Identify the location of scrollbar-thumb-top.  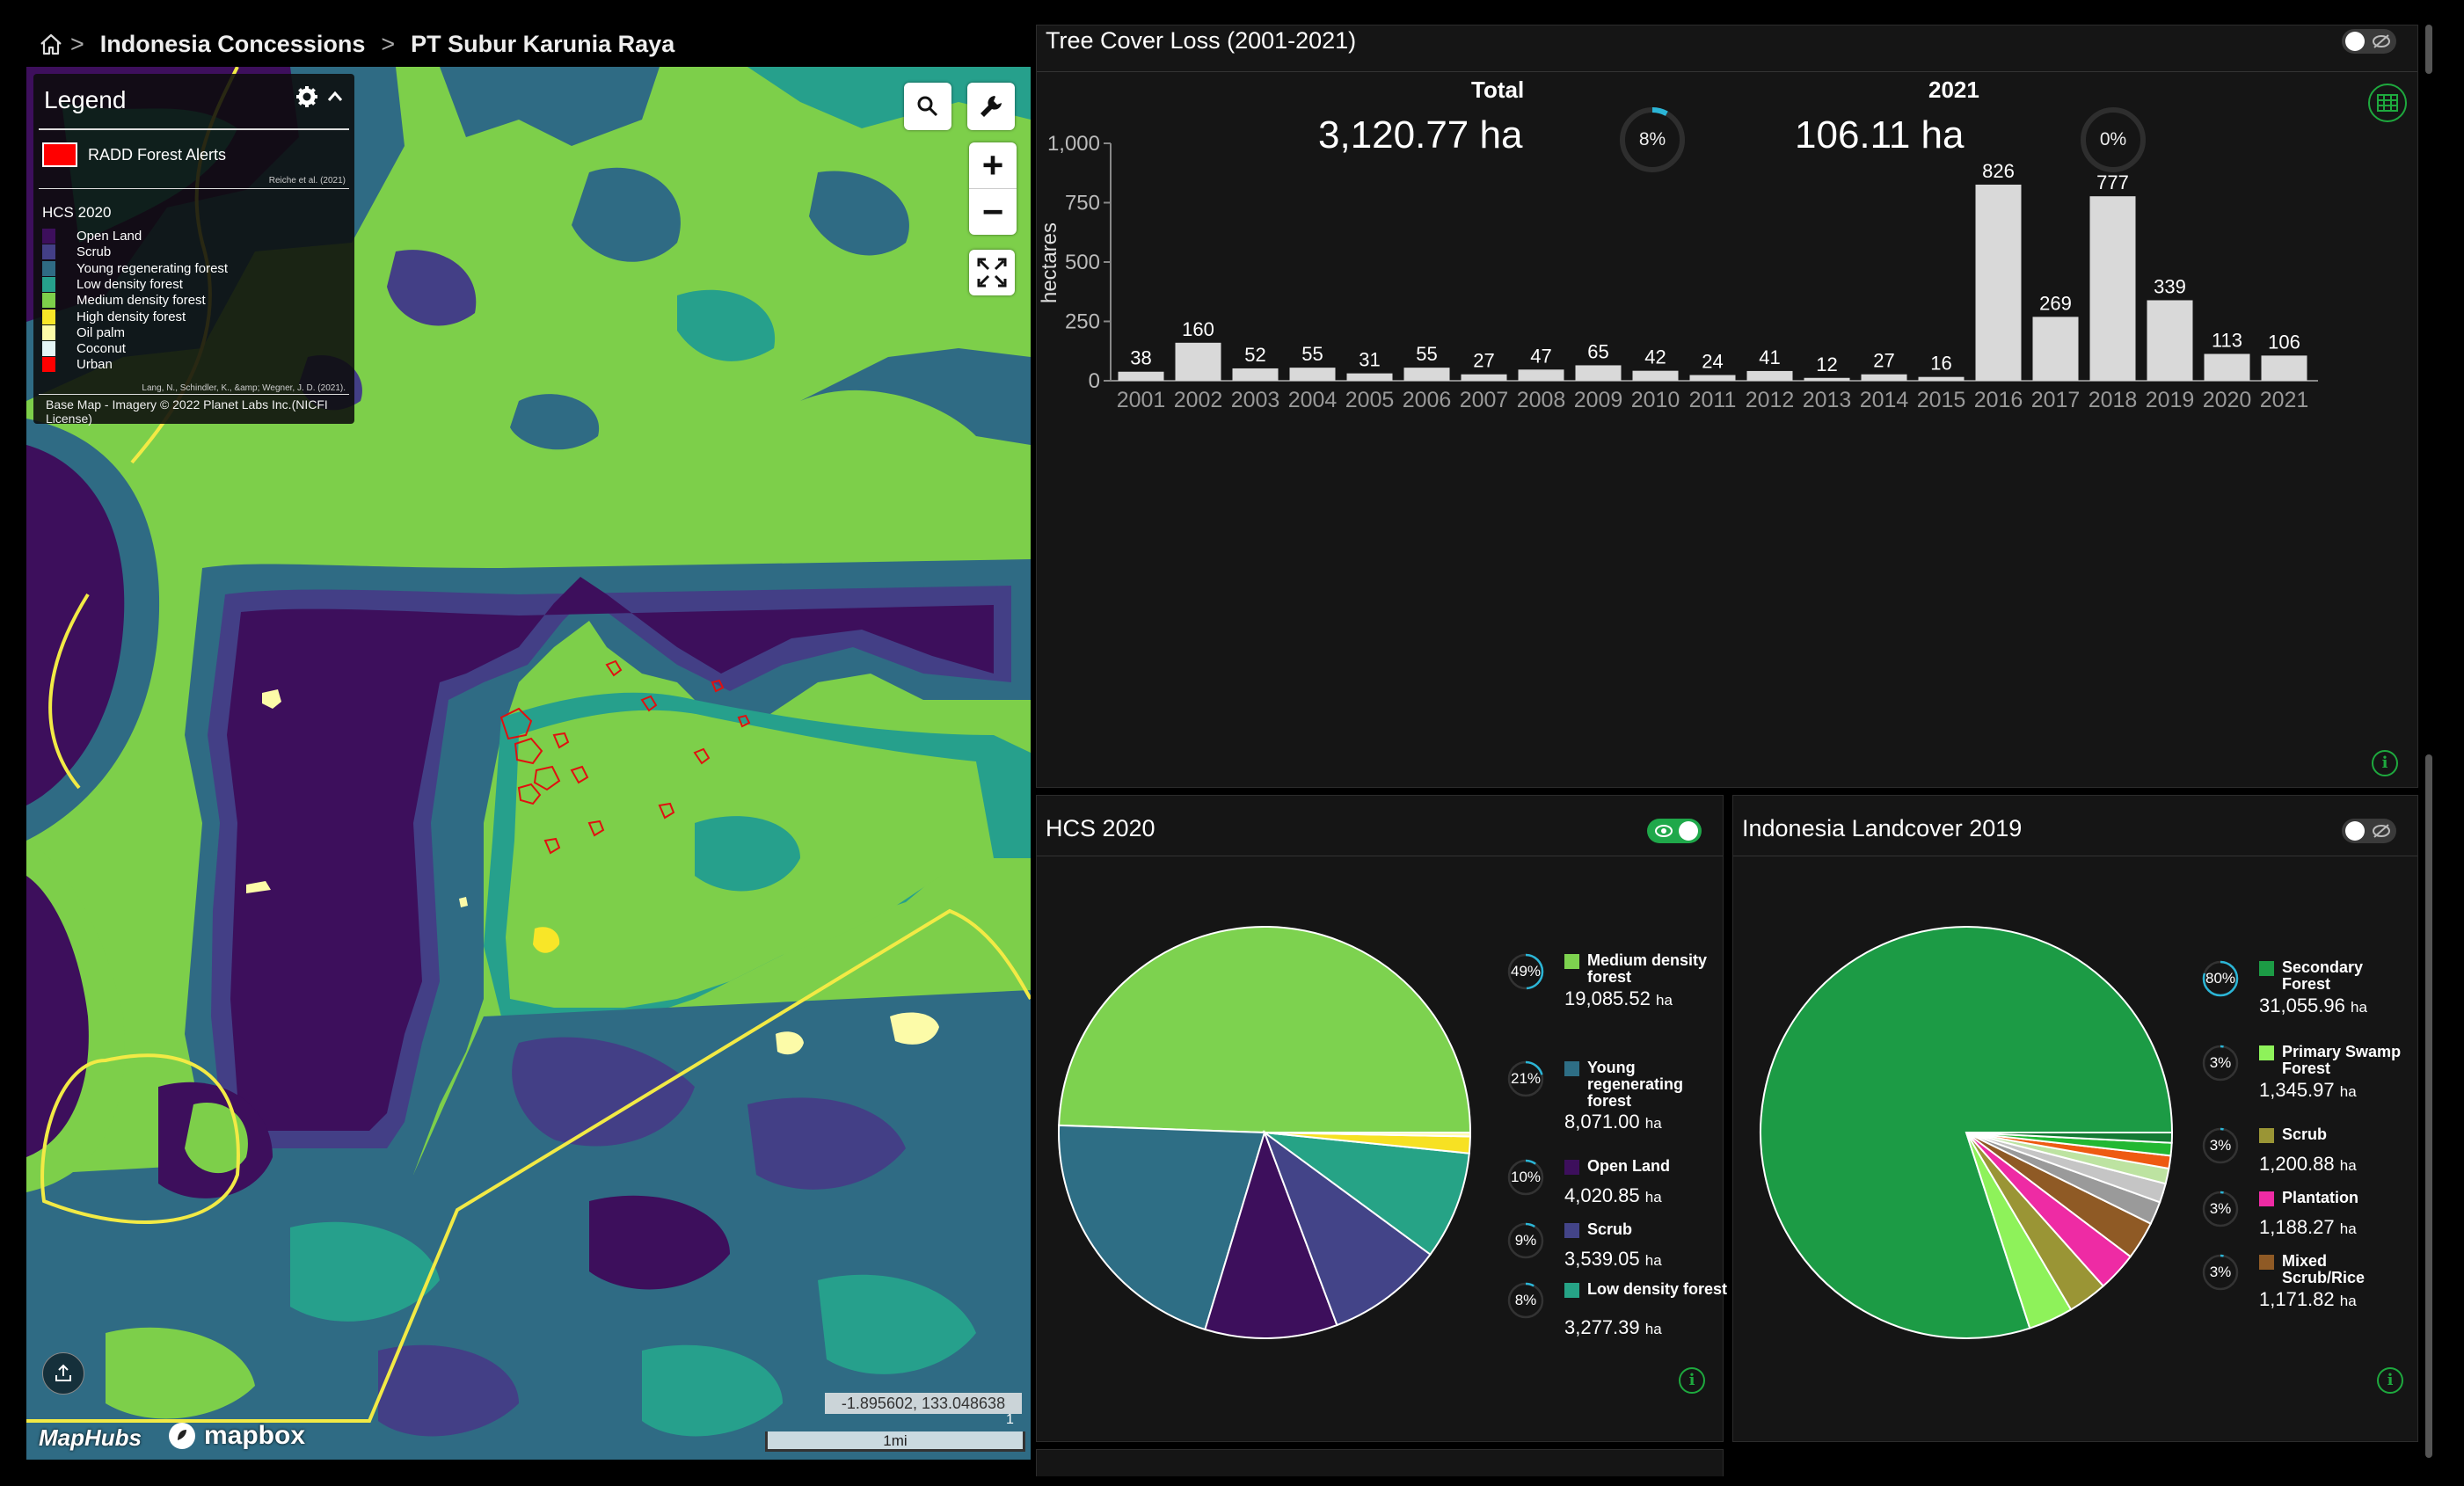
(2428, 50).